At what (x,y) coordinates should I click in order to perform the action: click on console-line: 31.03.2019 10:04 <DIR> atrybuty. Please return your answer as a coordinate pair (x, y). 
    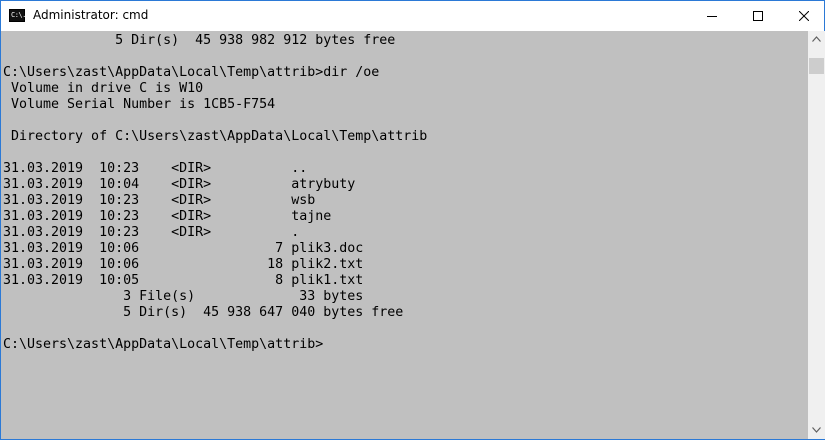
    Looking at the image, I should click on (179, 184).